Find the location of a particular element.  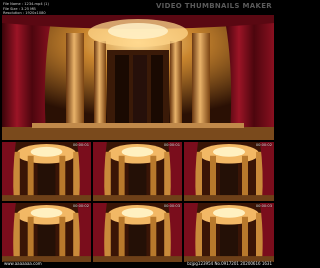

left-watermark: www.aaaaaaa.com is located at coordinates (23, 263).